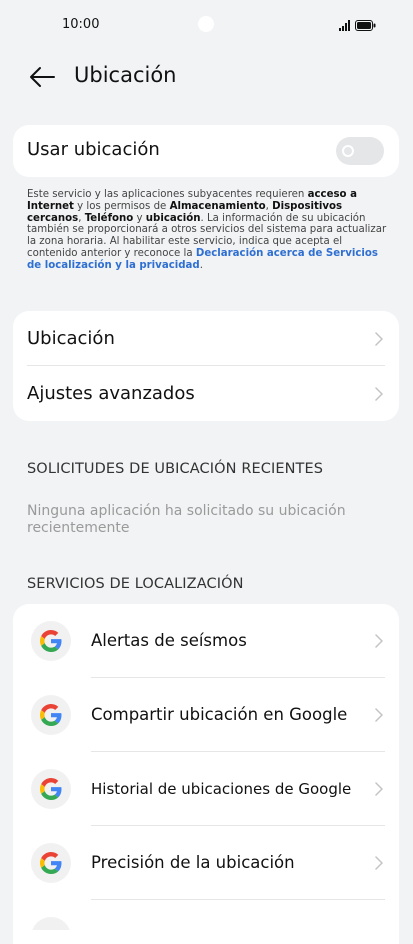 The image size is (413, 944). What do you see at coordinates (193, 862) in the screenshot?
I see `service-item-label: Precisión de la ubicación` at bounding box center [193, 862].